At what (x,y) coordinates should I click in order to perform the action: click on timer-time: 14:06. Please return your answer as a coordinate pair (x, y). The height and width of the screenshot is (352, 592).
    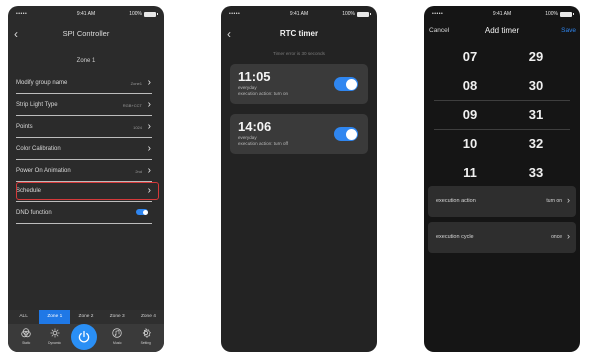
    Looking at the image, I should click on (255, 126).